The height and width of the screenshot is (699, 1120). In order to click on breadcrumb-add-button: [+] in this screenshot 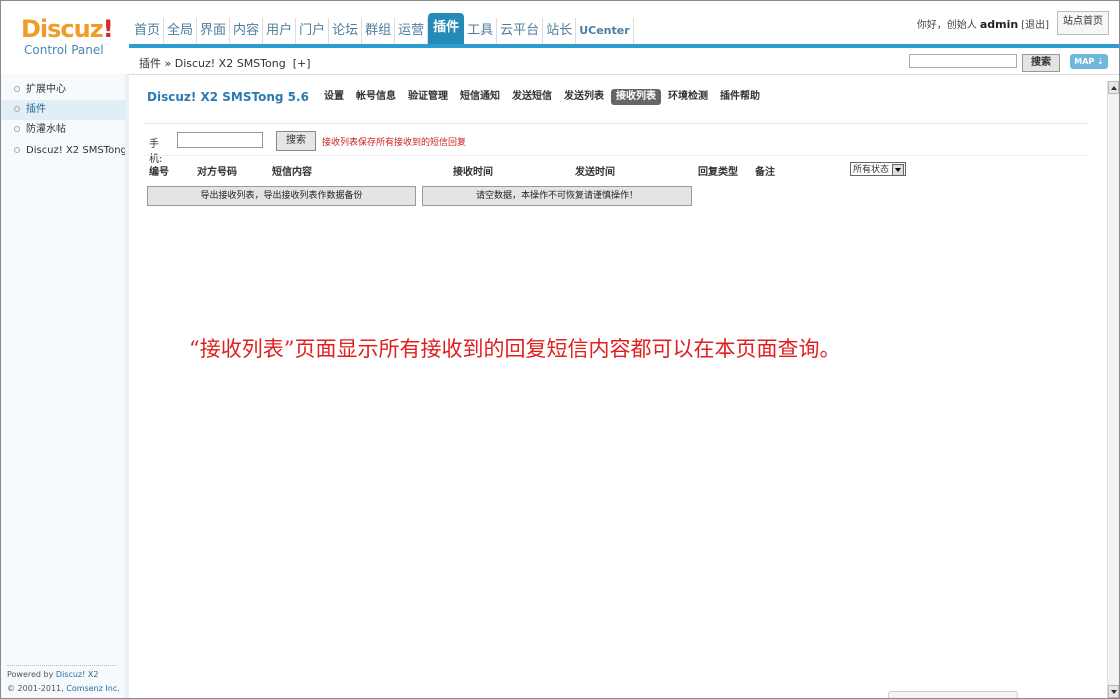, I will do `click(302, 63)`.